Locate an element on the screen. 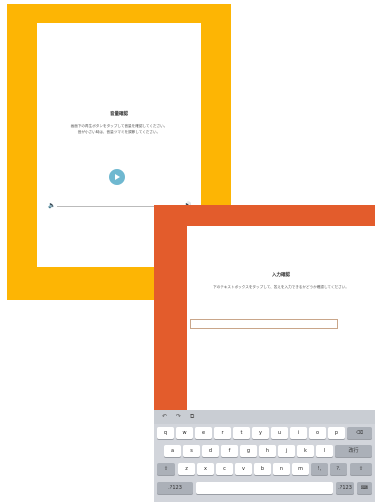  key-p: p is located at coordinates (336, 433).